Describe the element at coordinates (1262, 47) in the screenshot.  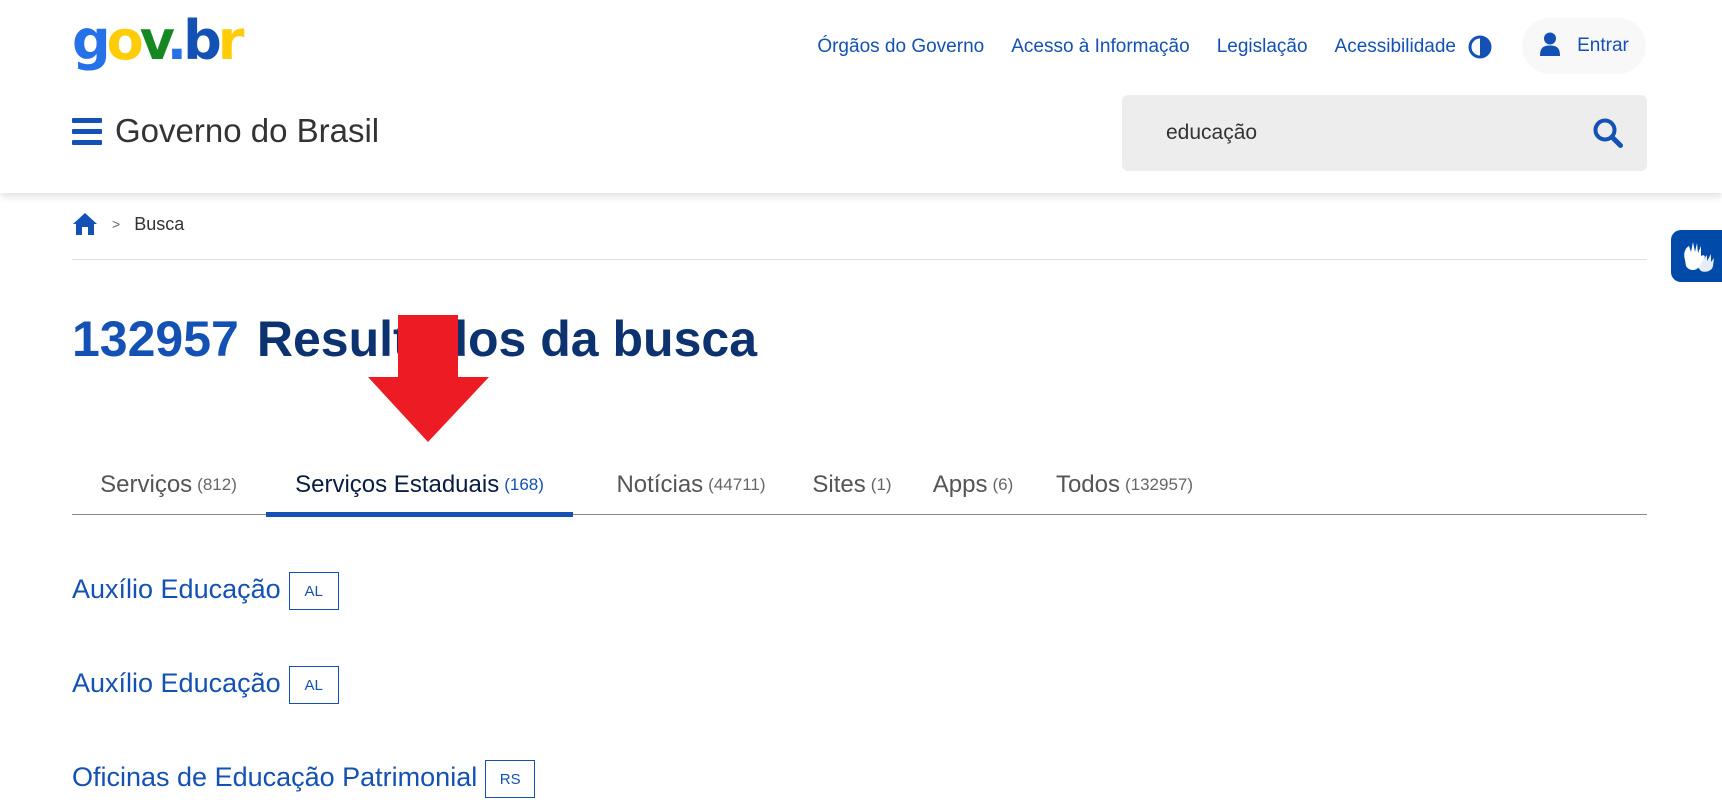
I see `link-legislacao: Legislação` at that location.